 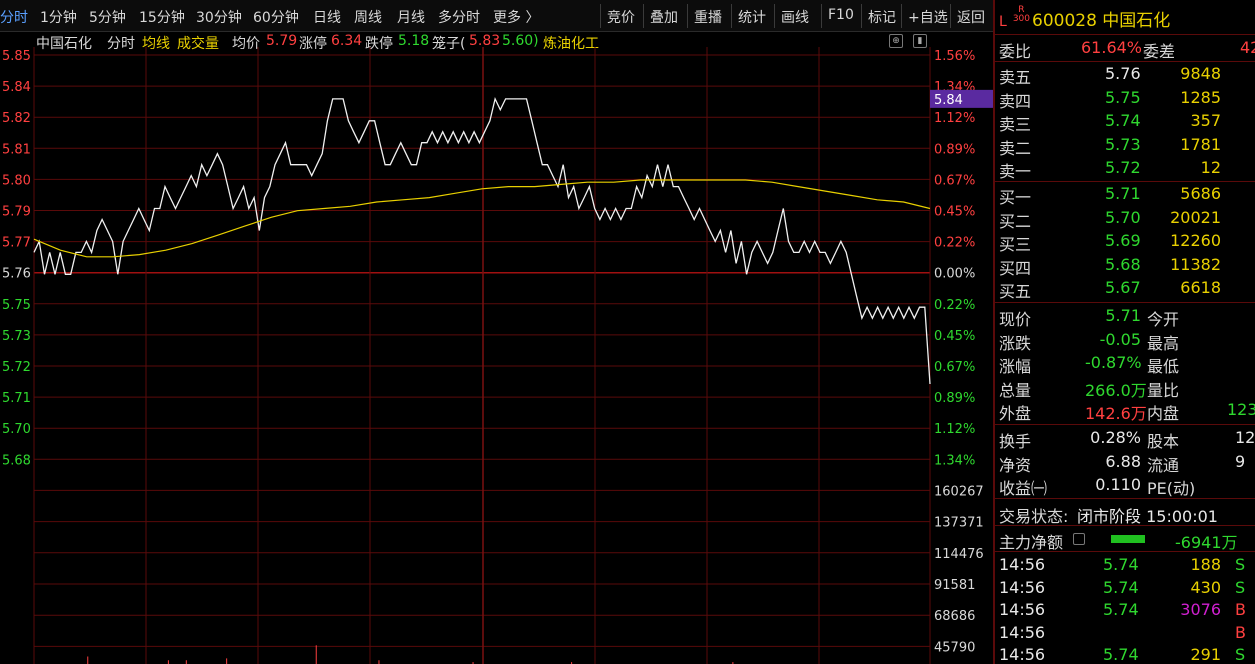 I want to click on period-tab-5: 60分钟, so click(x=276, y=17).